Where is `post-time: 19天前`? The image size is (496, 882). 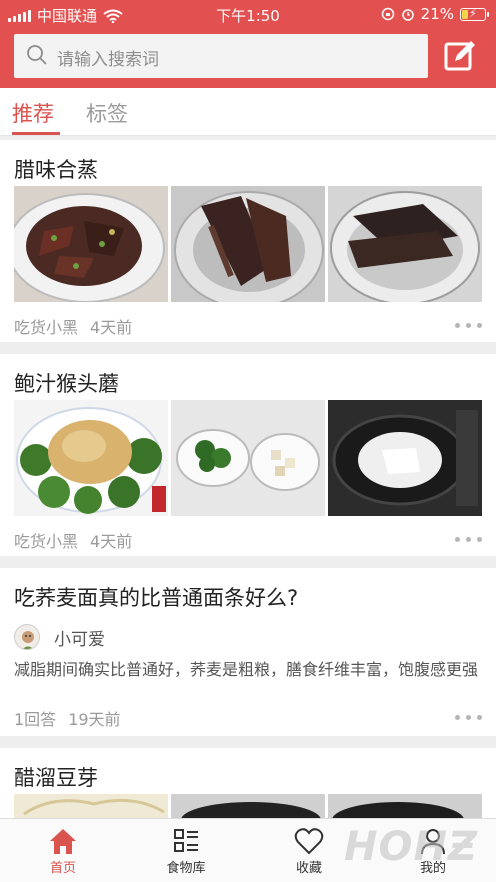
post-time: 19天前 is located at coordinates (94, 719).